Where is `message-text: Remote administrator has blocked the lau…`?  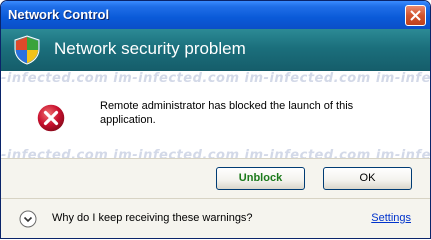 message-text: Remote administrator has blocked the lau… is located at coordinates (227, 113).